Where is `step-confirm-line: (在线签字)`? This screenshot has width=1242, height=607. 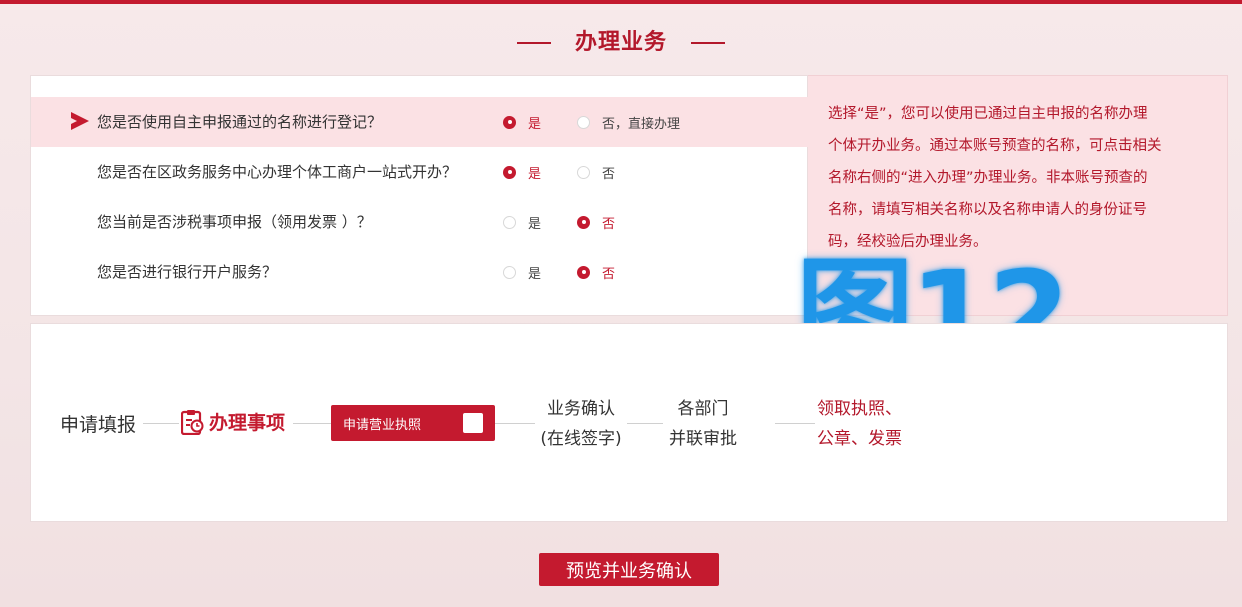 step-confirm-line: (在线签字) is located at coordinates (581, 439).